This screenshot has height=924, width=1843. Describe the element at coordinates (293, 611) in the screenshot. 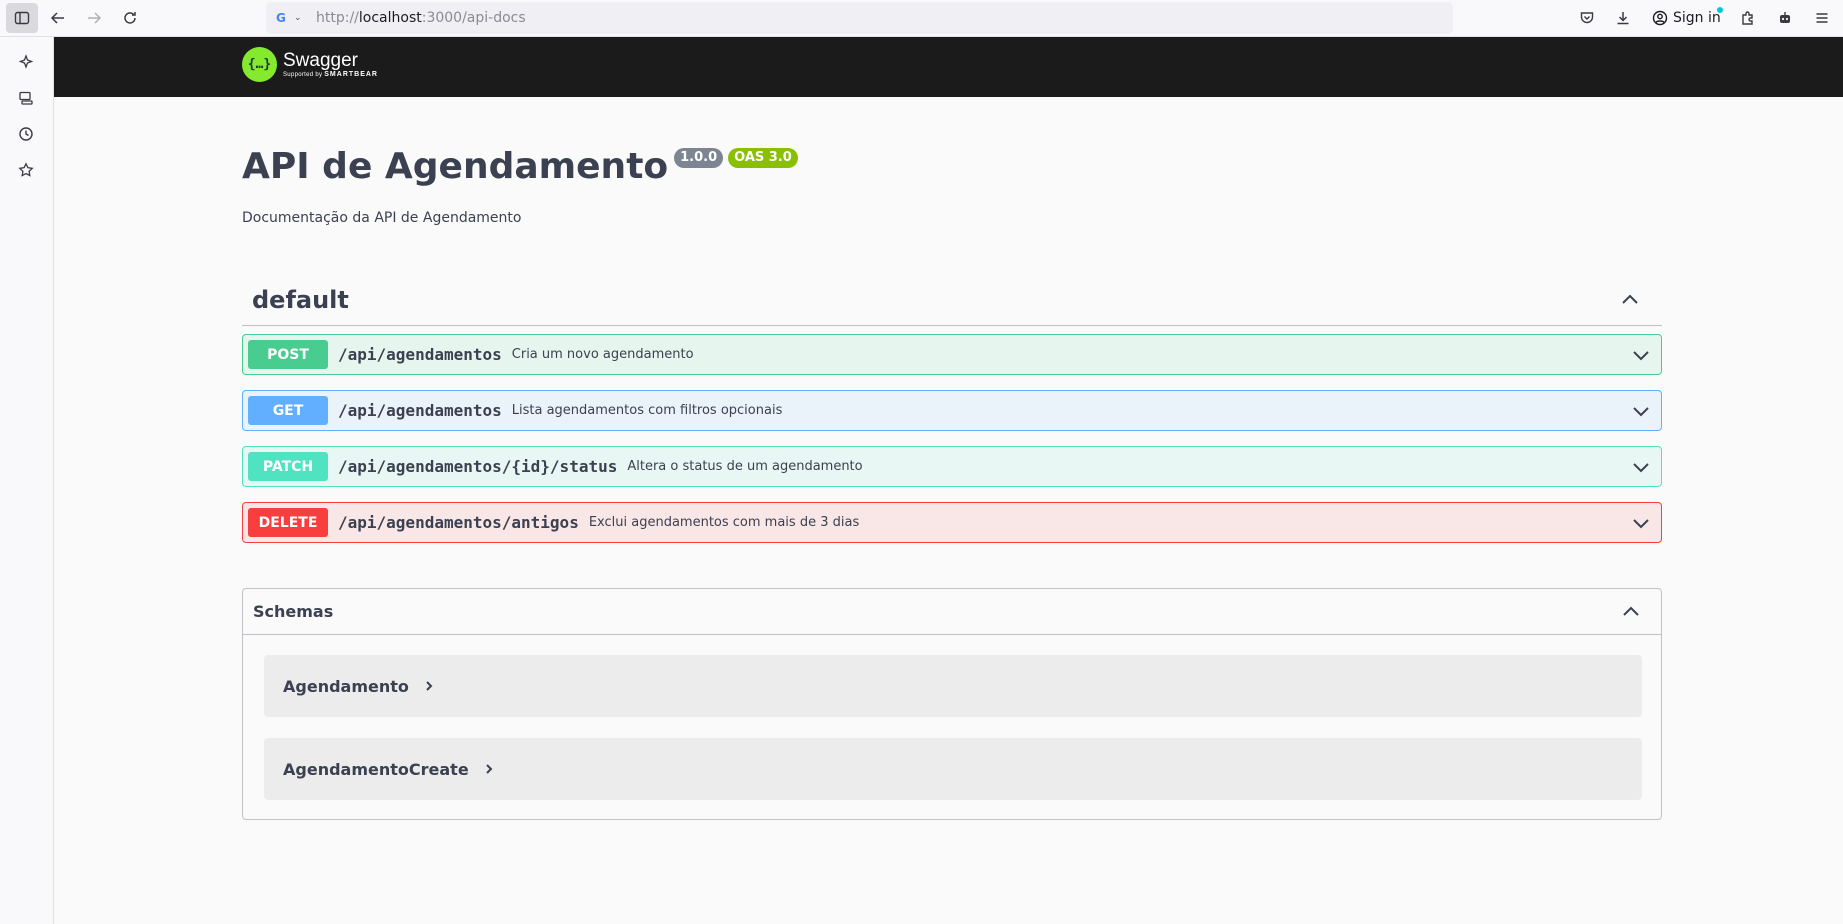

I see `schemas-title: Schemas` at that location.